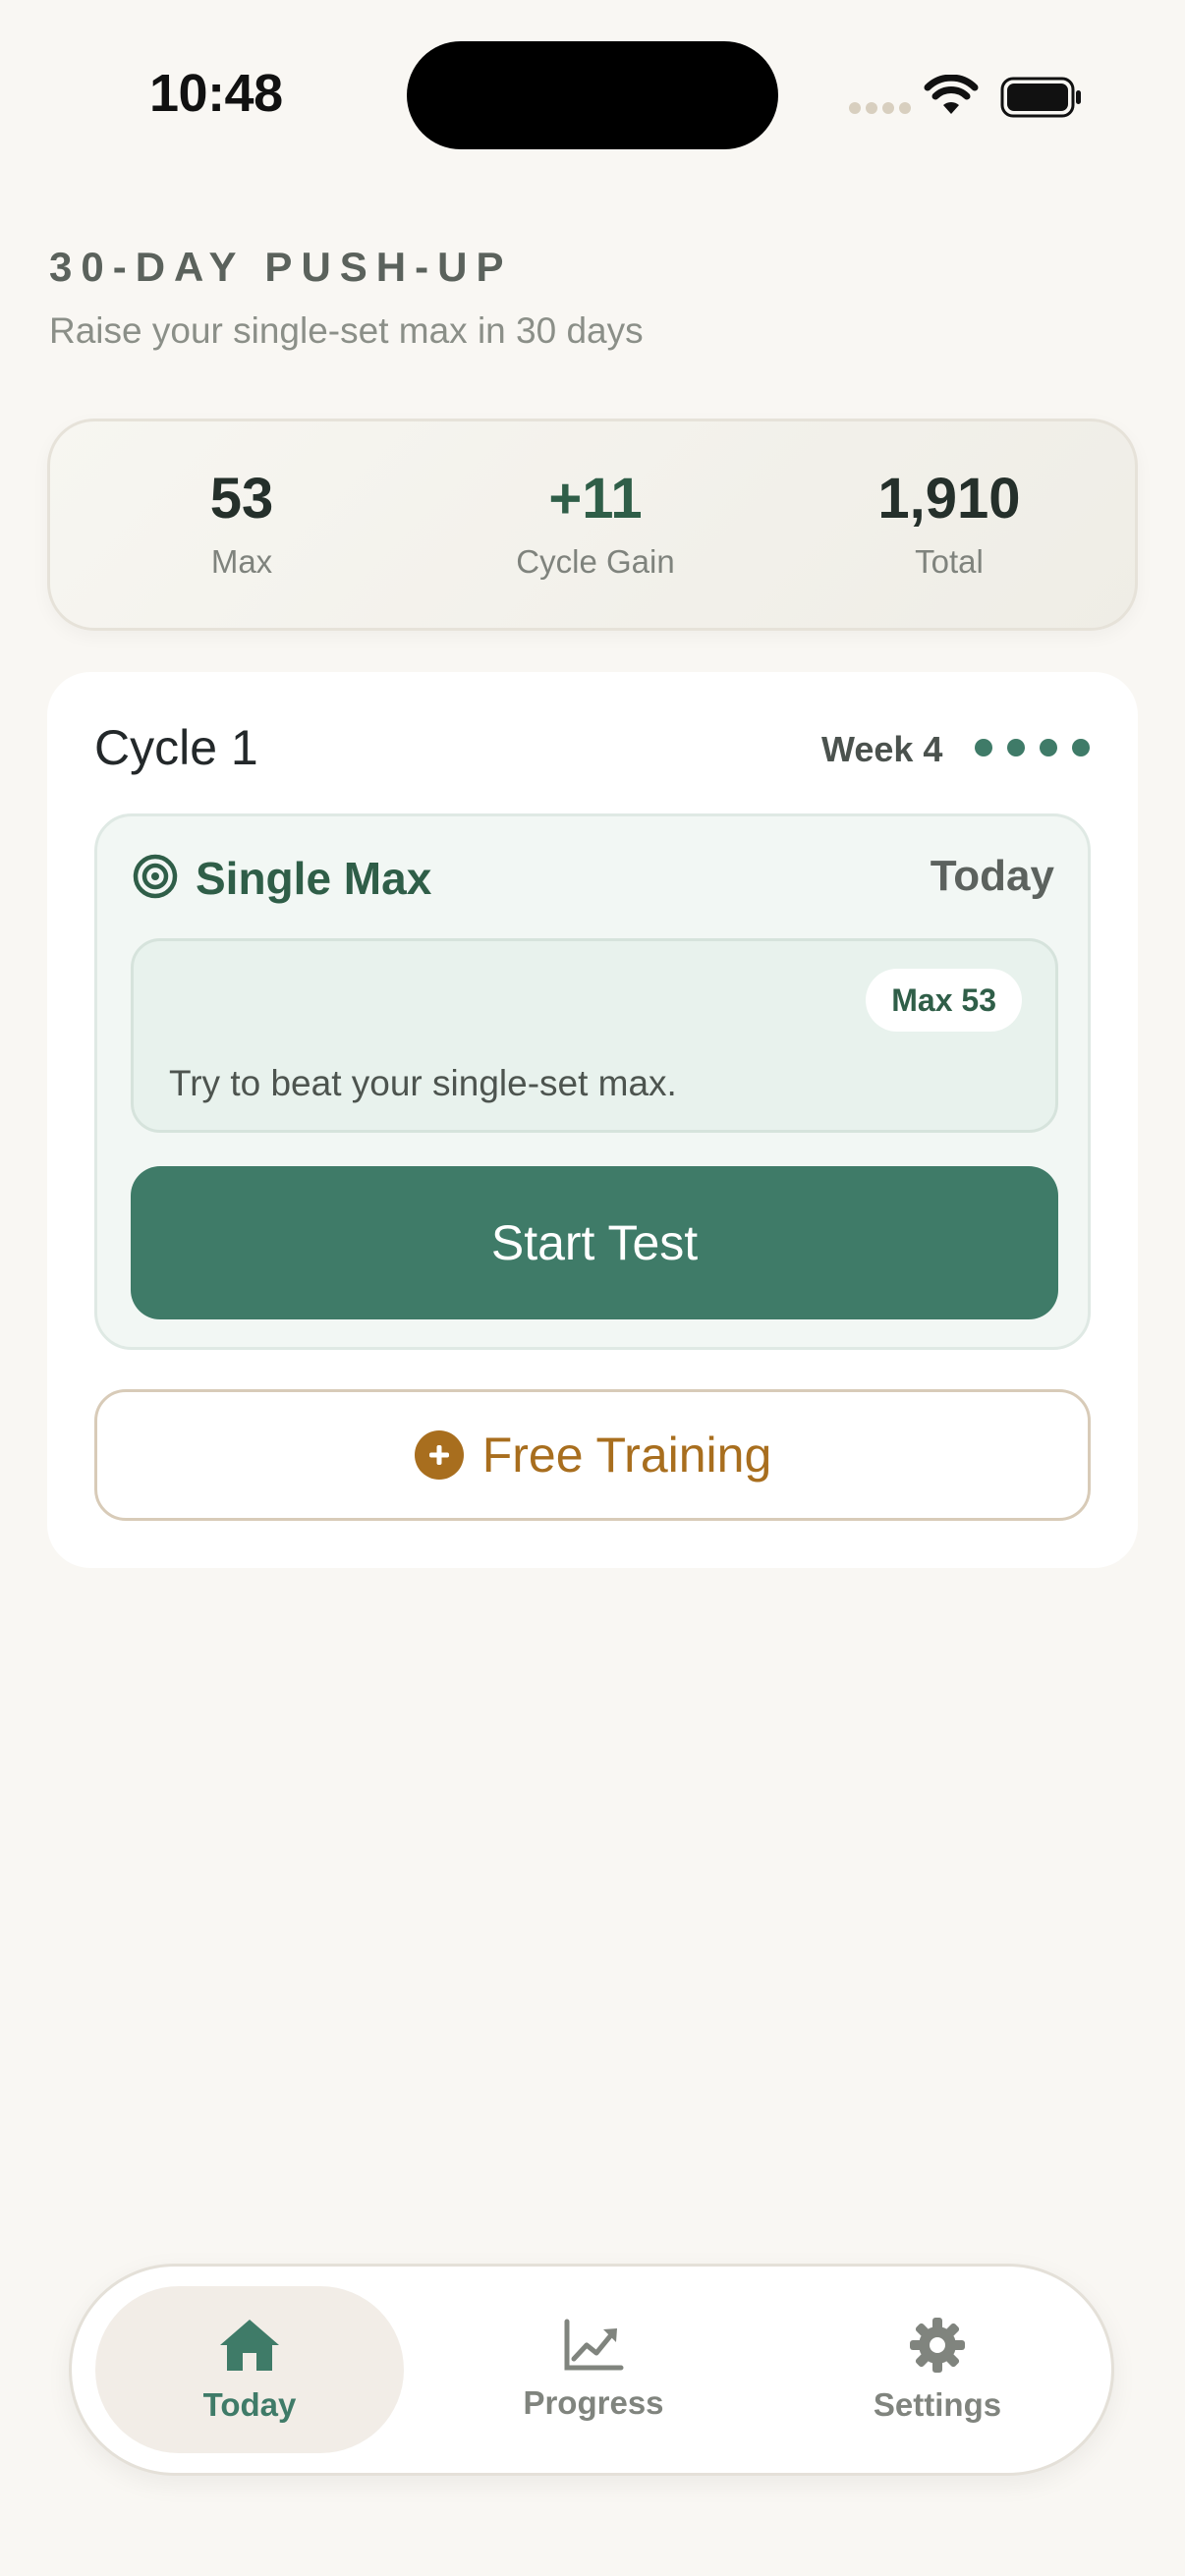  I want to click on session-description: Try to beat your single-set max., so click(423, 1083).